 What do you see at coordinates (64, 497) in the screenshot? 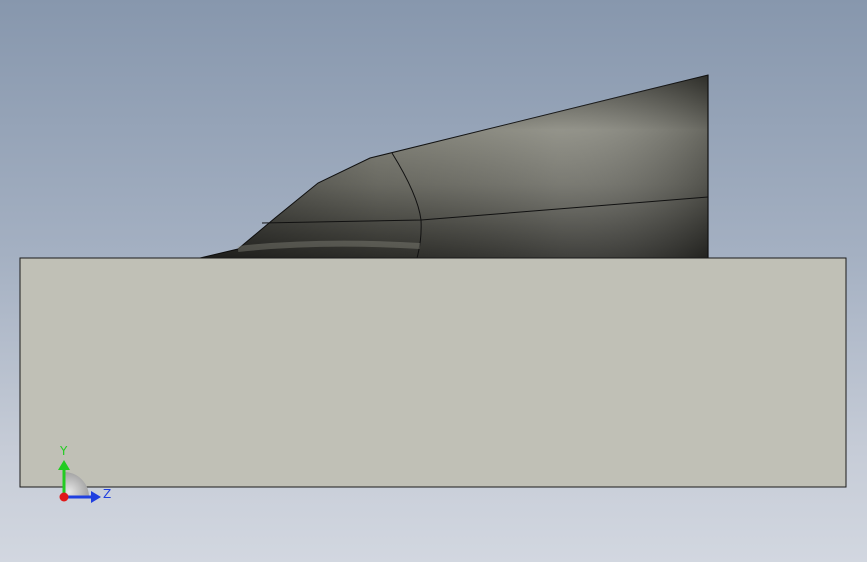
I see `triad-x-dot` at bounding box center [64, 497].